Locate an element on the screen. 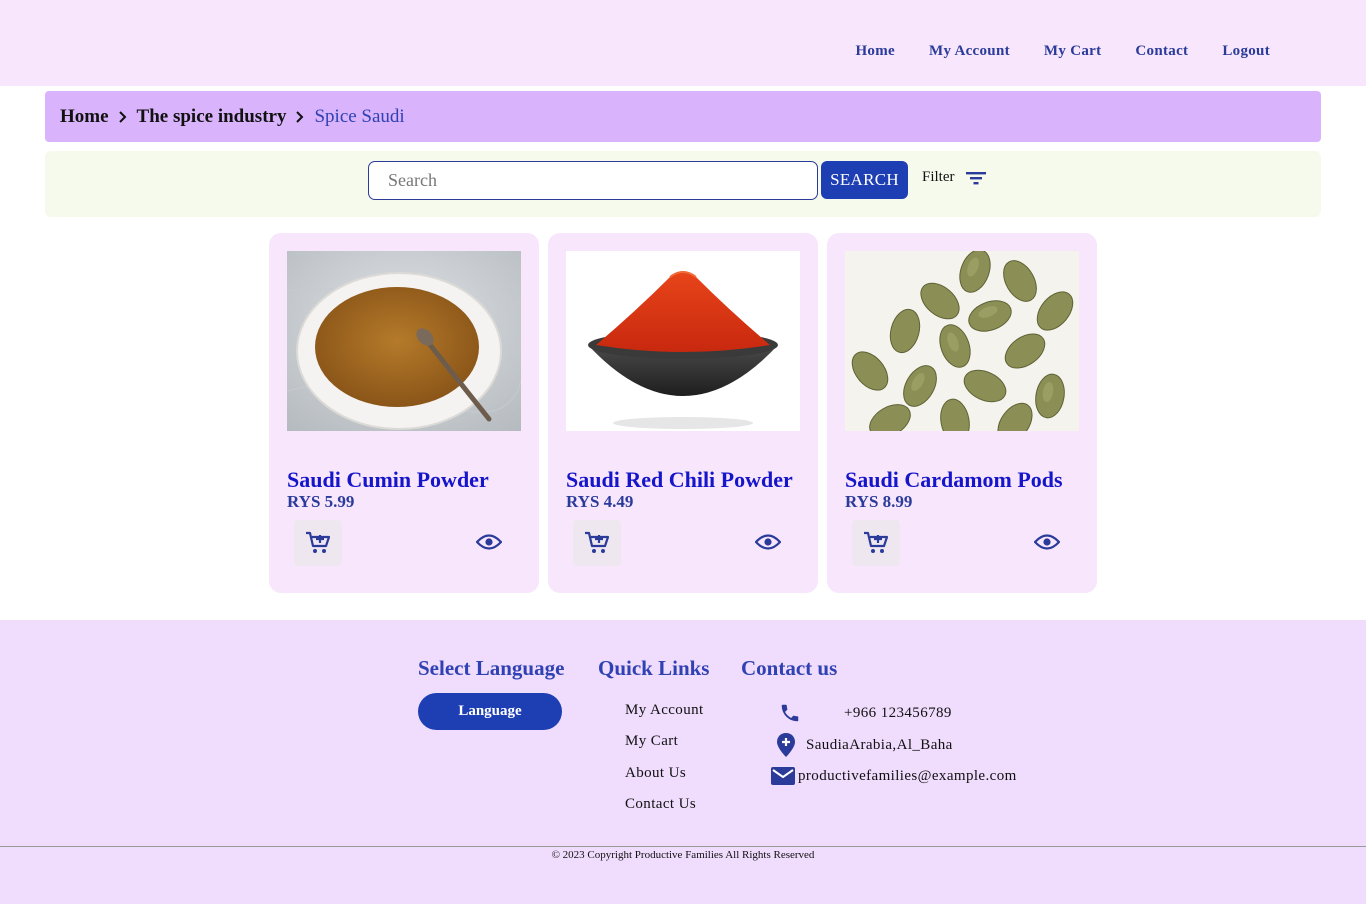 Image resolution: width=1366 pixels, height=904 pixels. product-price: RYS 8.99 is located at coordinates (879, 501).